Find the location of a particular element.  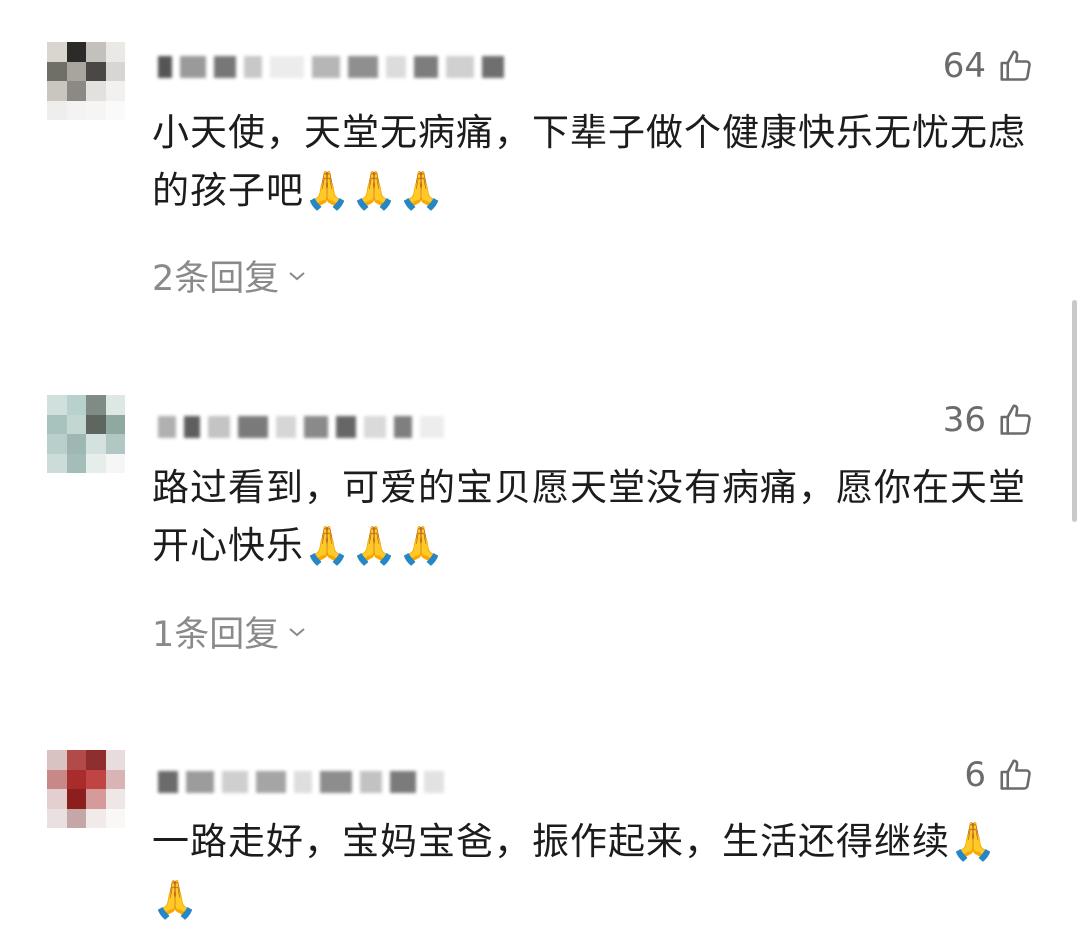

view-replies-button: 1条回复 is located at coordinates (229, 631).